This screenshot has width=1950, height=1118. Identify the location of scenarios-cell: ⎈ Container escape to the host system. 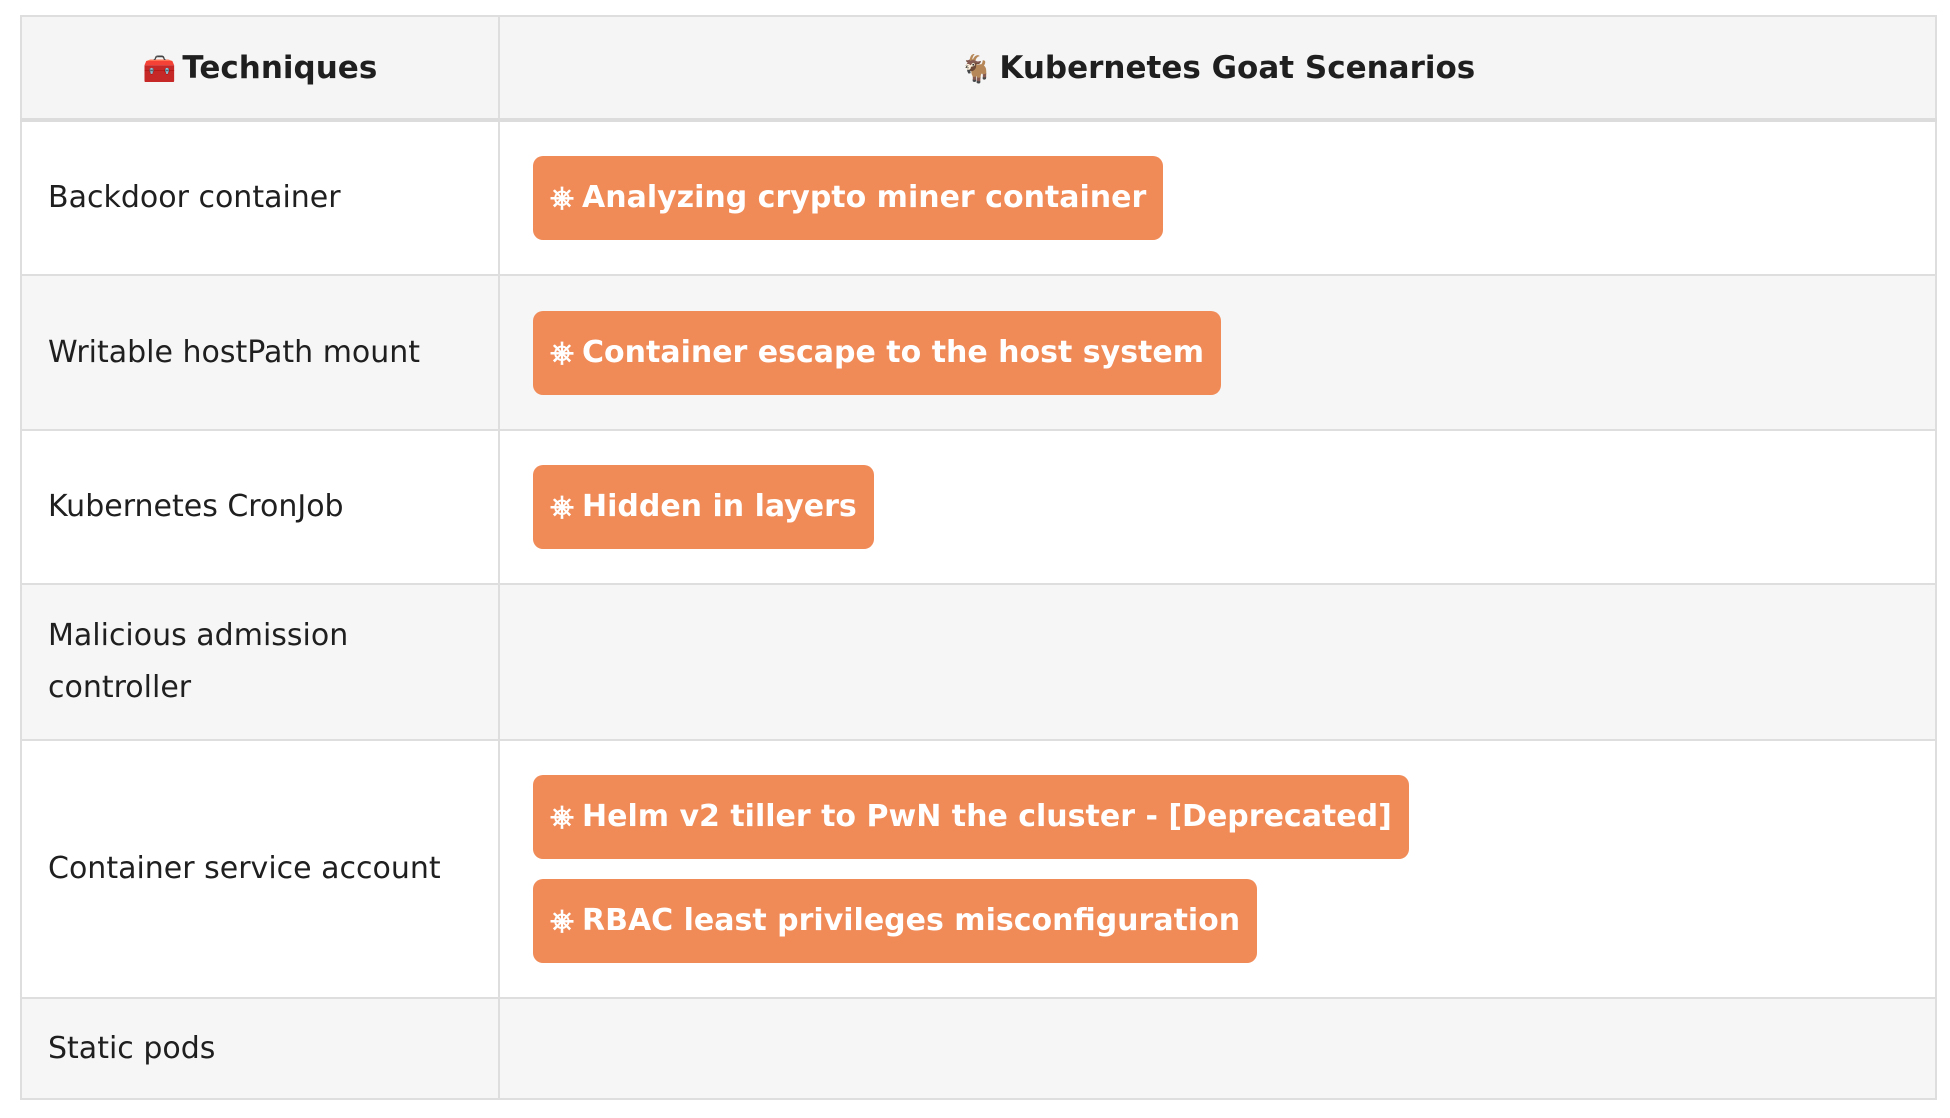
(1217, 352).